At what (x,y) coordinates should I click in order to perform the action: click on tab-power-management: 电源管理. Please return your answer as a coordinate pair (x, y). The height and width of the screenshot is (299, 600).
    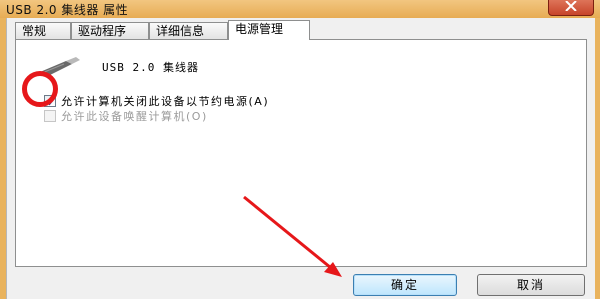
    Looking at the image, I should click on (269, 30).